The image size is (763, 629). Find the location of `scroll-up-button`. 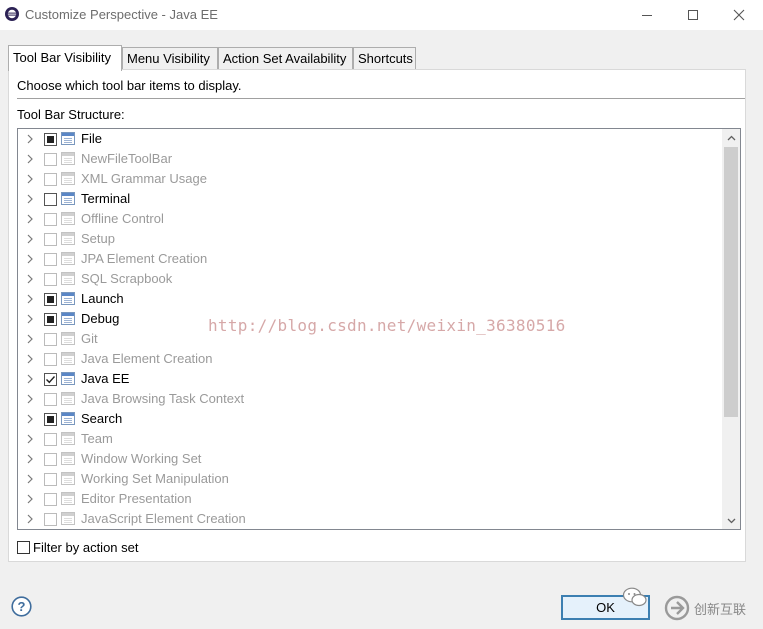

scroll-up-button is located at coordinates (731, 137).